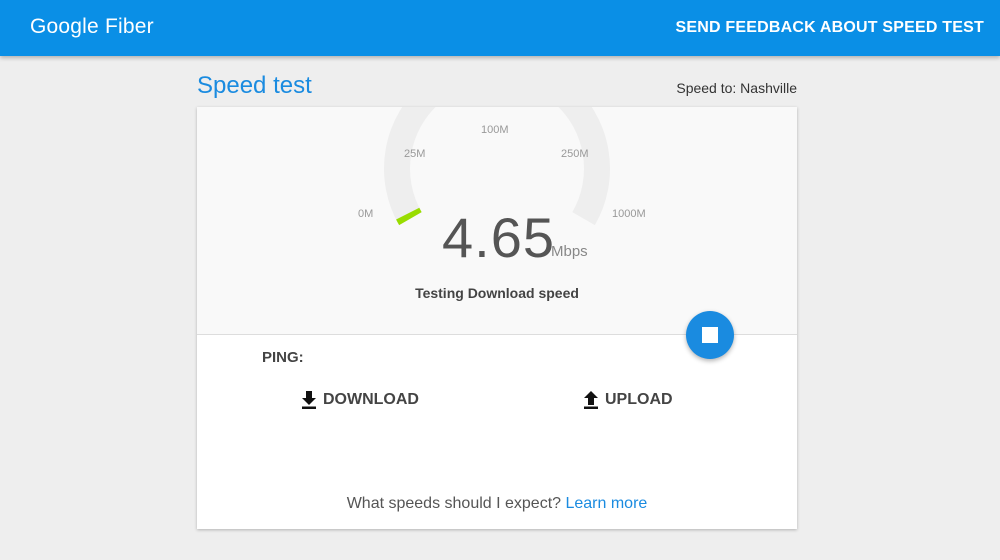  I want to click on footer-question: What speeds should I expect? Learn more, so click(497, 504).